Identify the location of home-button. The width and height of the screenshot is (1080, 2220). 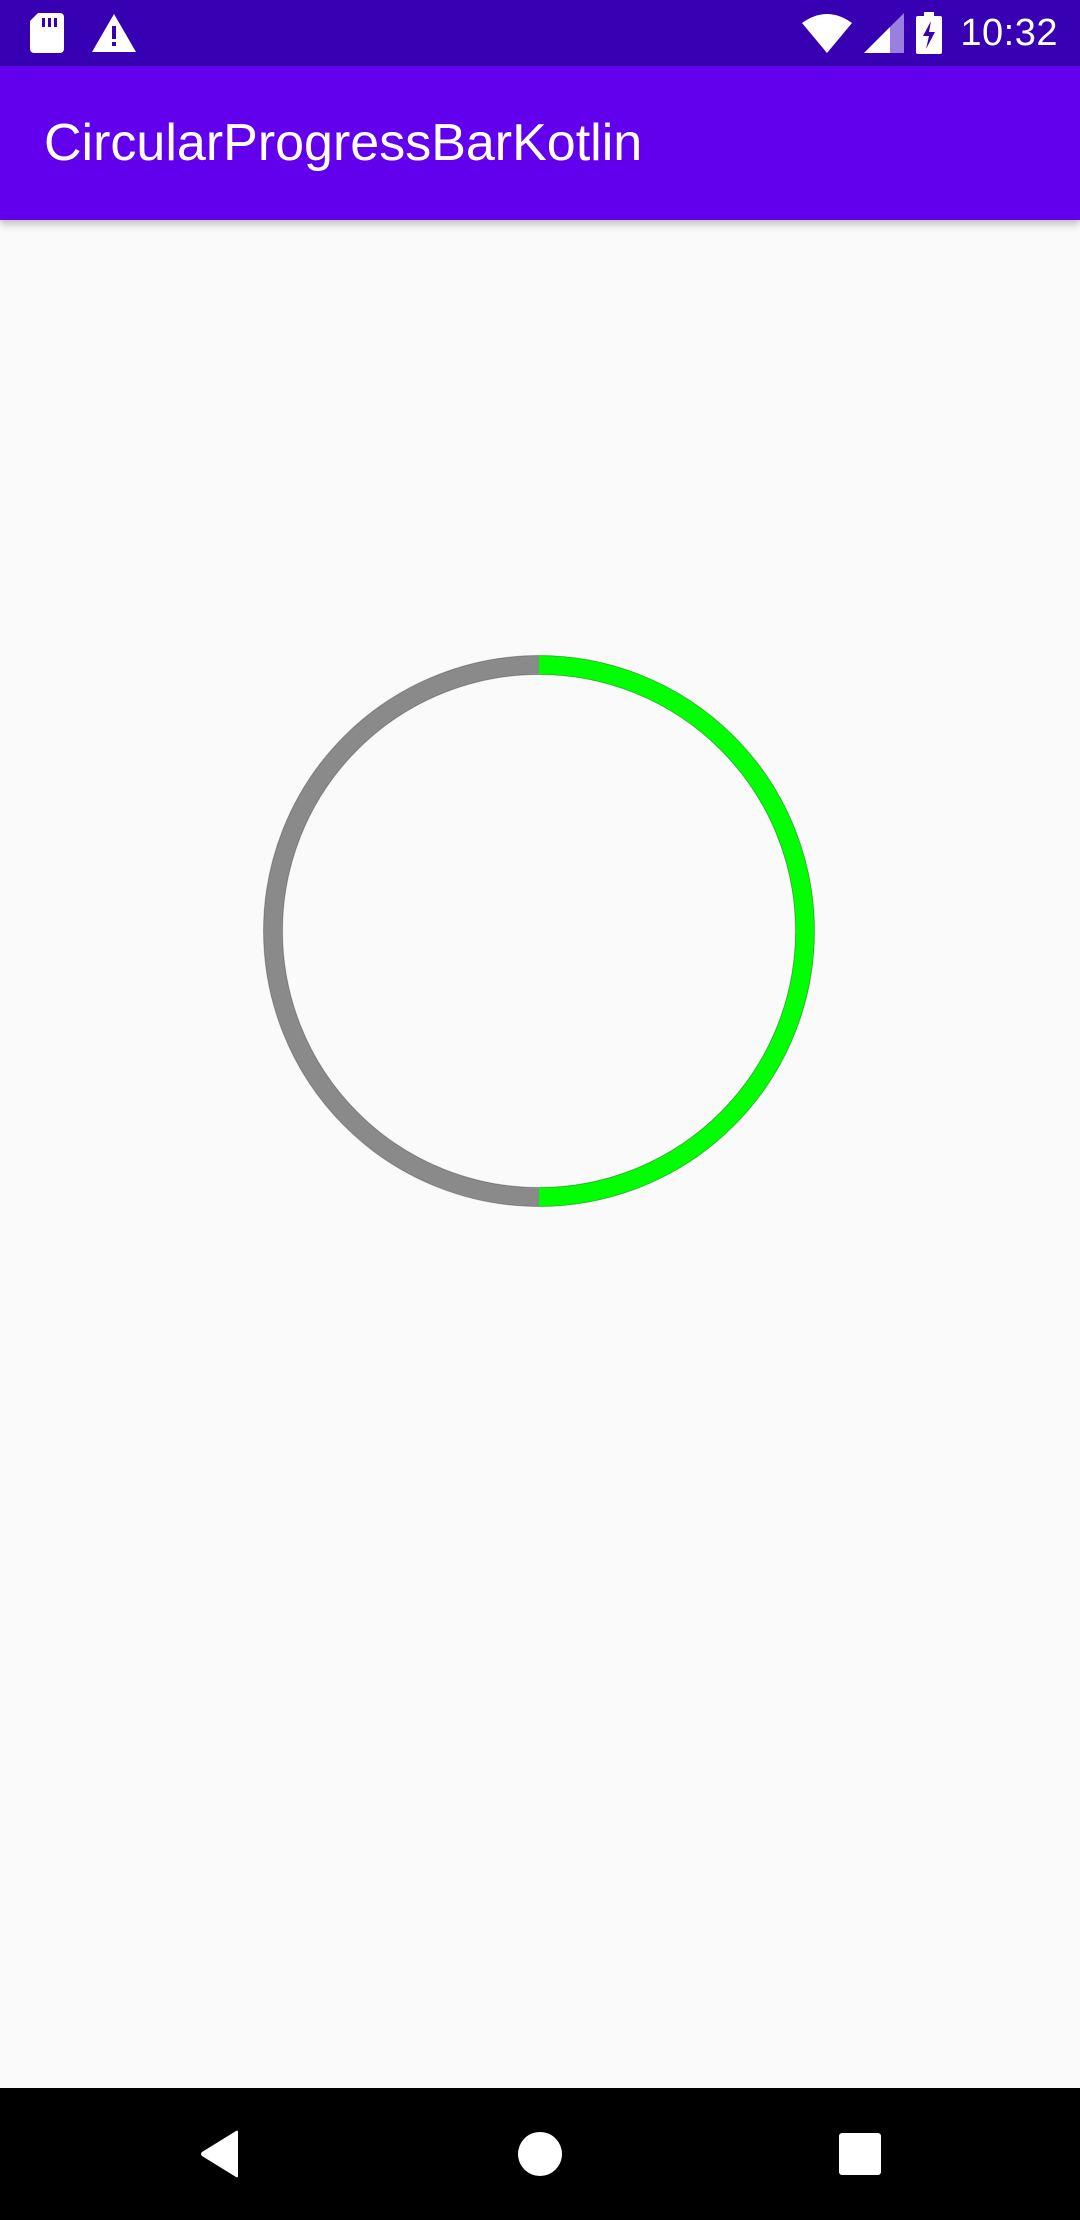
(540, 2154).